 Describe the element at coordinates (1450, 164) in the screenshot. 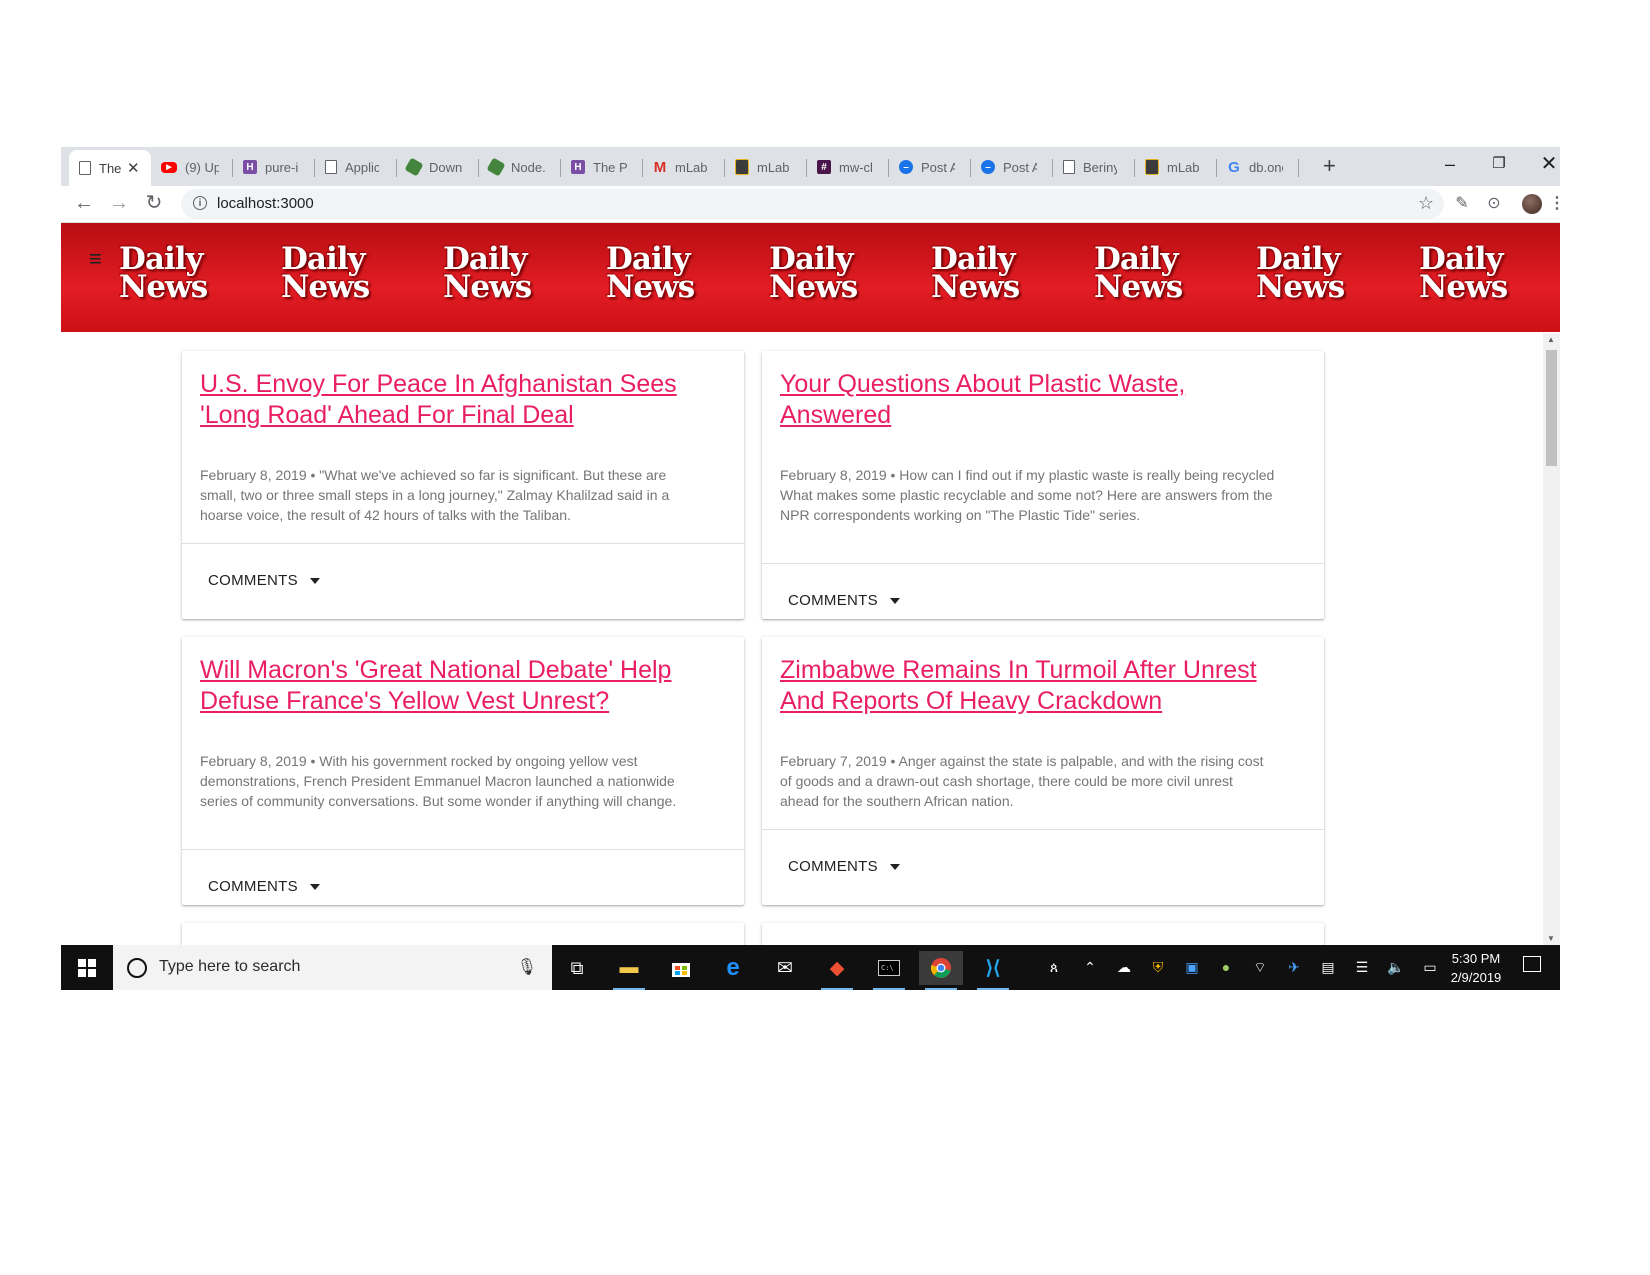

I see `minimize-button: –` at that location.